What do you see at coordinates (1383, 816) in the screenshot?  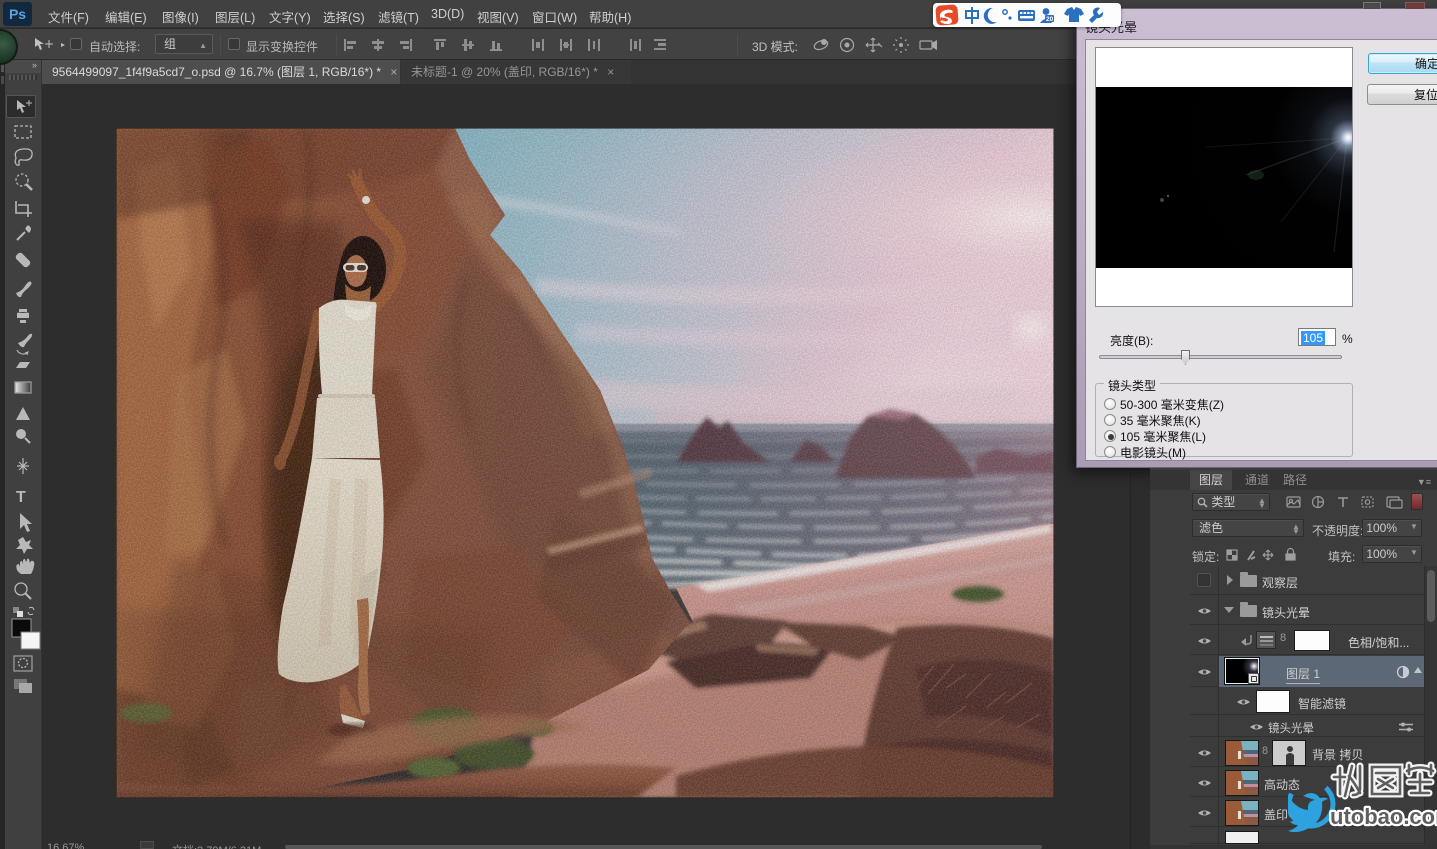 I see `svg-text: utobao.com` at bounding box center [1383, 816].